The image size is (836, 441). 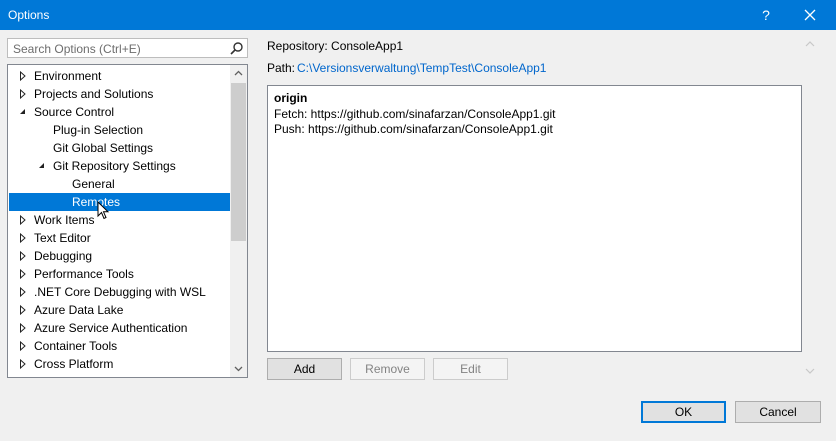 I want to click on add-button: Add, so click(x=304, y=369).